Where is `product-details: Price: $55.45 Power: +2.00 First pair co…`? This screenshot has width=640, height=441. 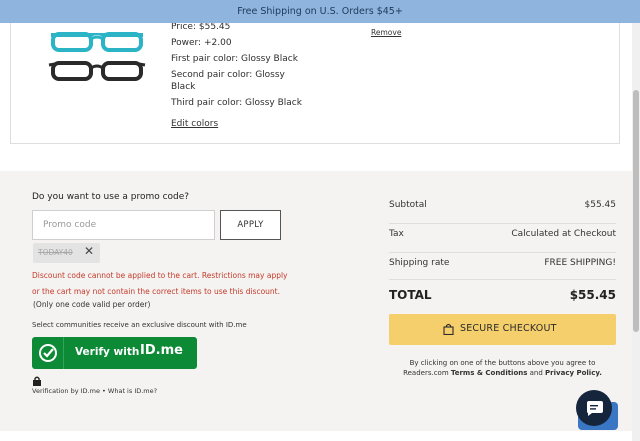 product-details: Price: $55.45 Power: +2.00 First pair co… is located at coordinates (258, 65).